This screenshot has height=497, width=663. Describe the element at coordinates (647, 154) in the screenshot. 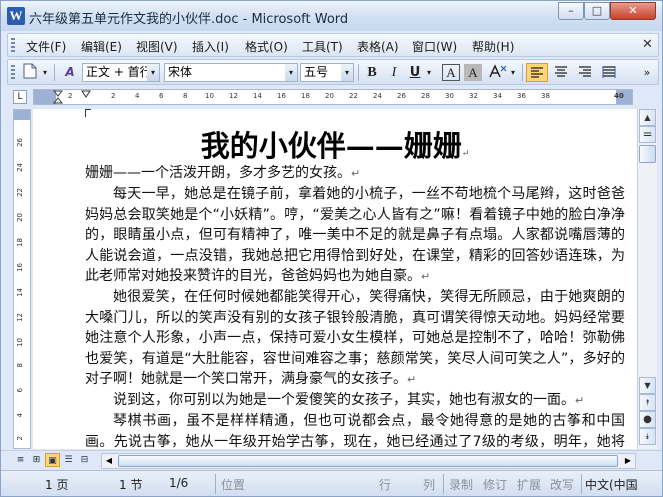

I see `vertical-scroll-thumb` at that location.